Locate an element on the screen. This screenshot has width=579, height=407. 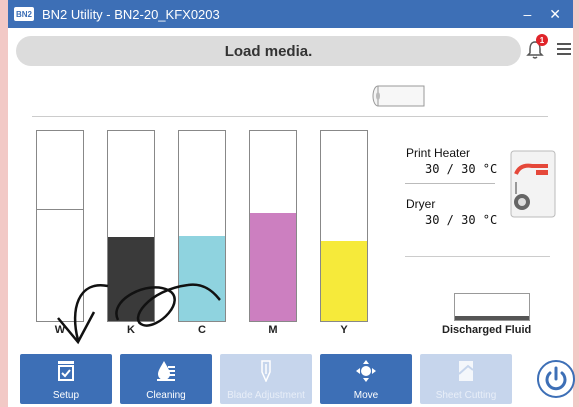
discharged-fluid-label: Discharged Fluid is located at coordinates (487, 330).